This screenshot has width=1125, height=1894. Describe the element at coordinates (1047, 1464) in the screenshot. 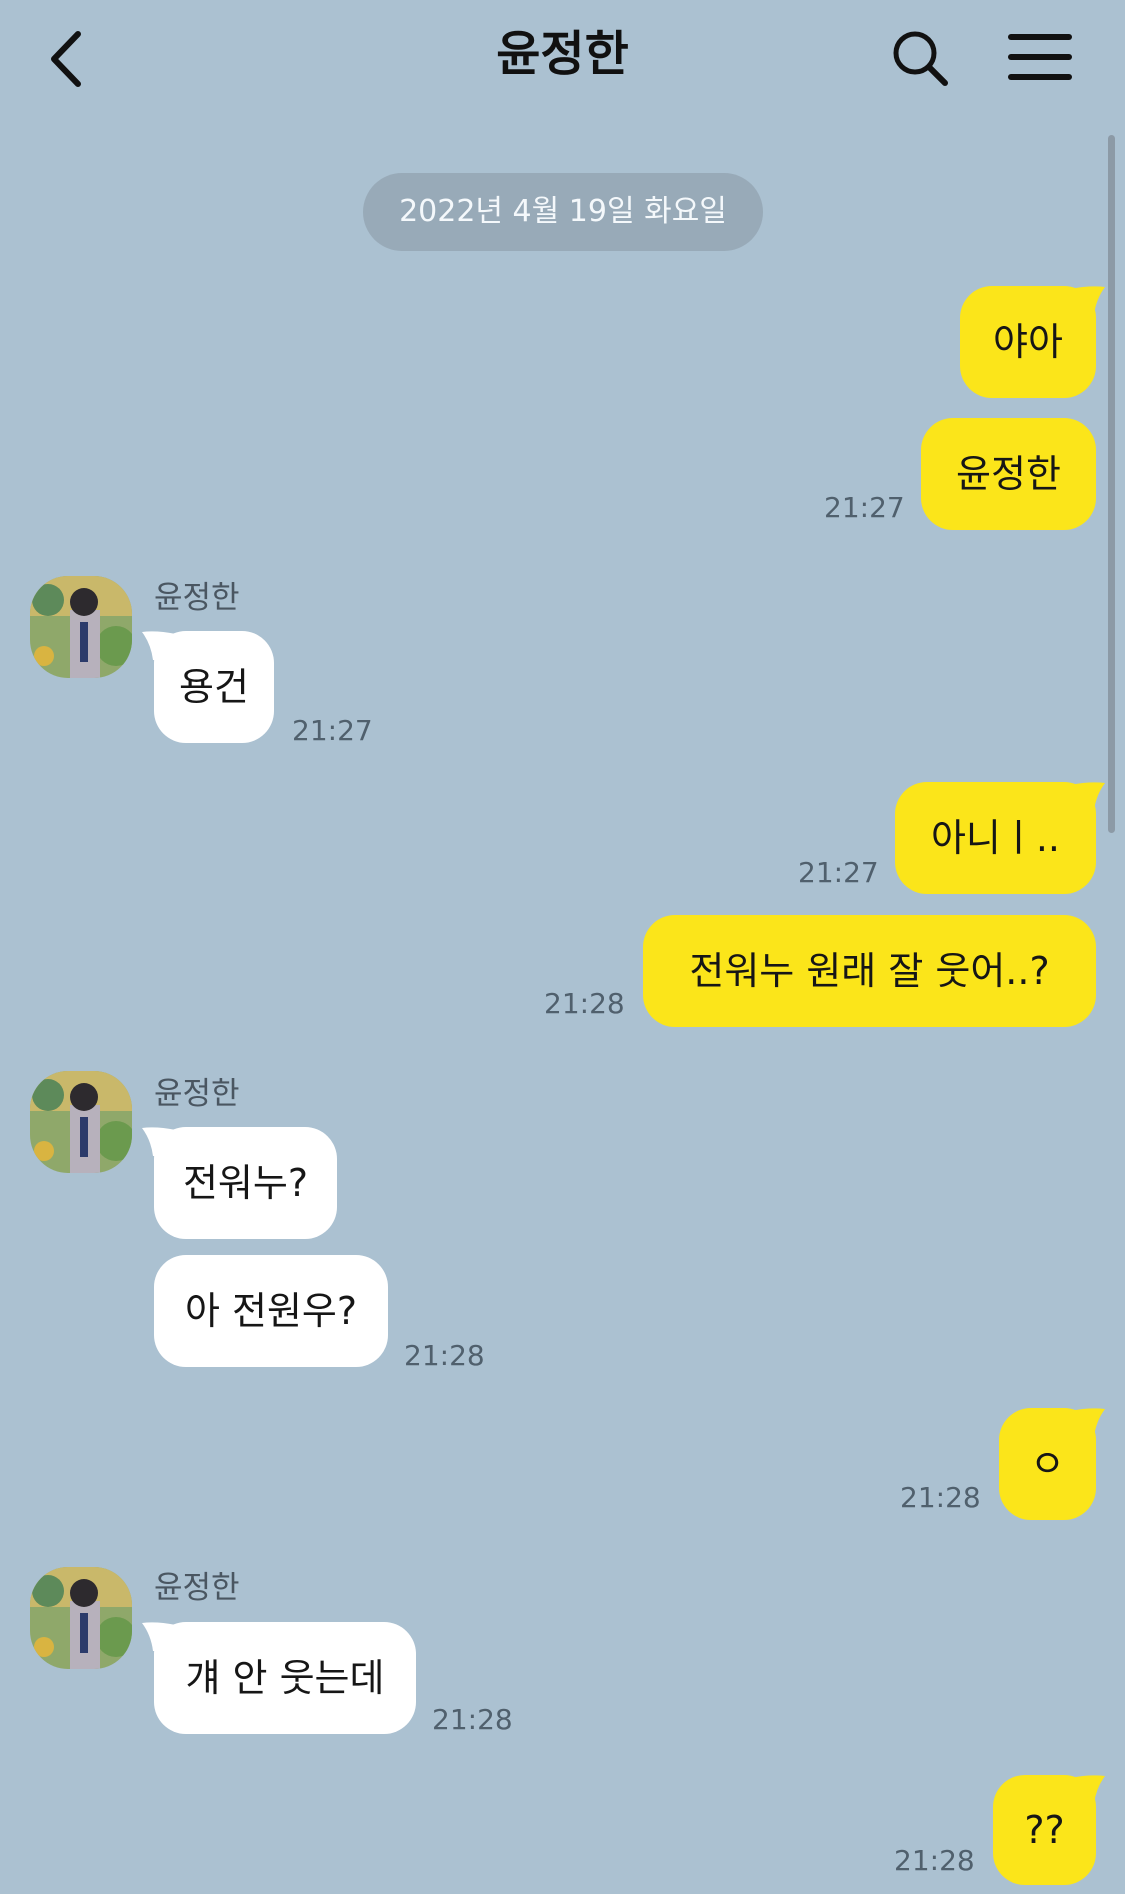

I see `my-message-bubble: ㅇ` at that location.